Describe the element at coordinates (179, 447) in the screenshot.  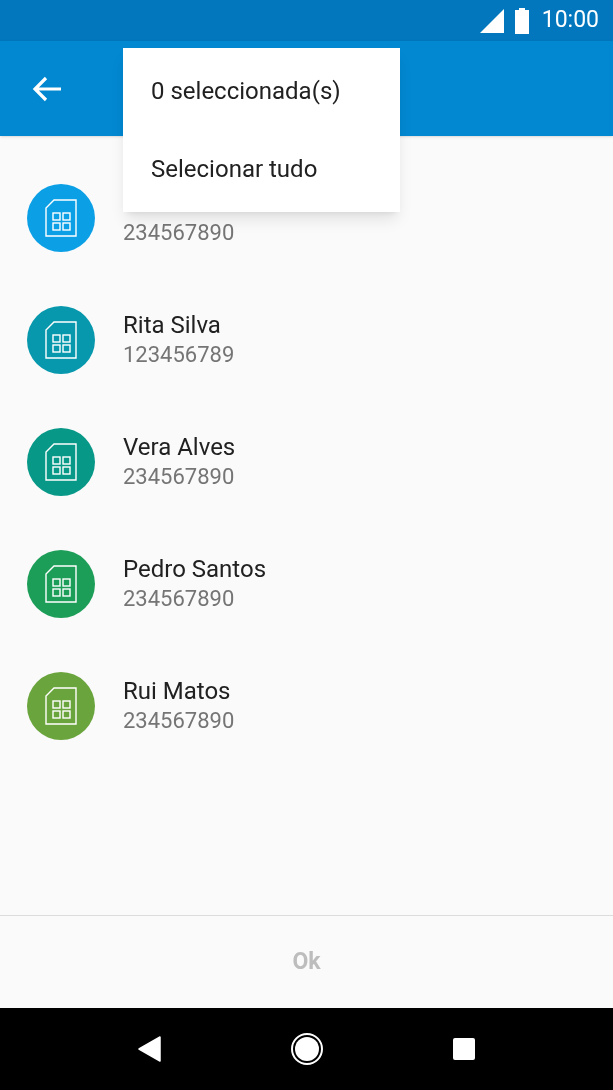
I see `contact-name: Vera Alves` at that location.